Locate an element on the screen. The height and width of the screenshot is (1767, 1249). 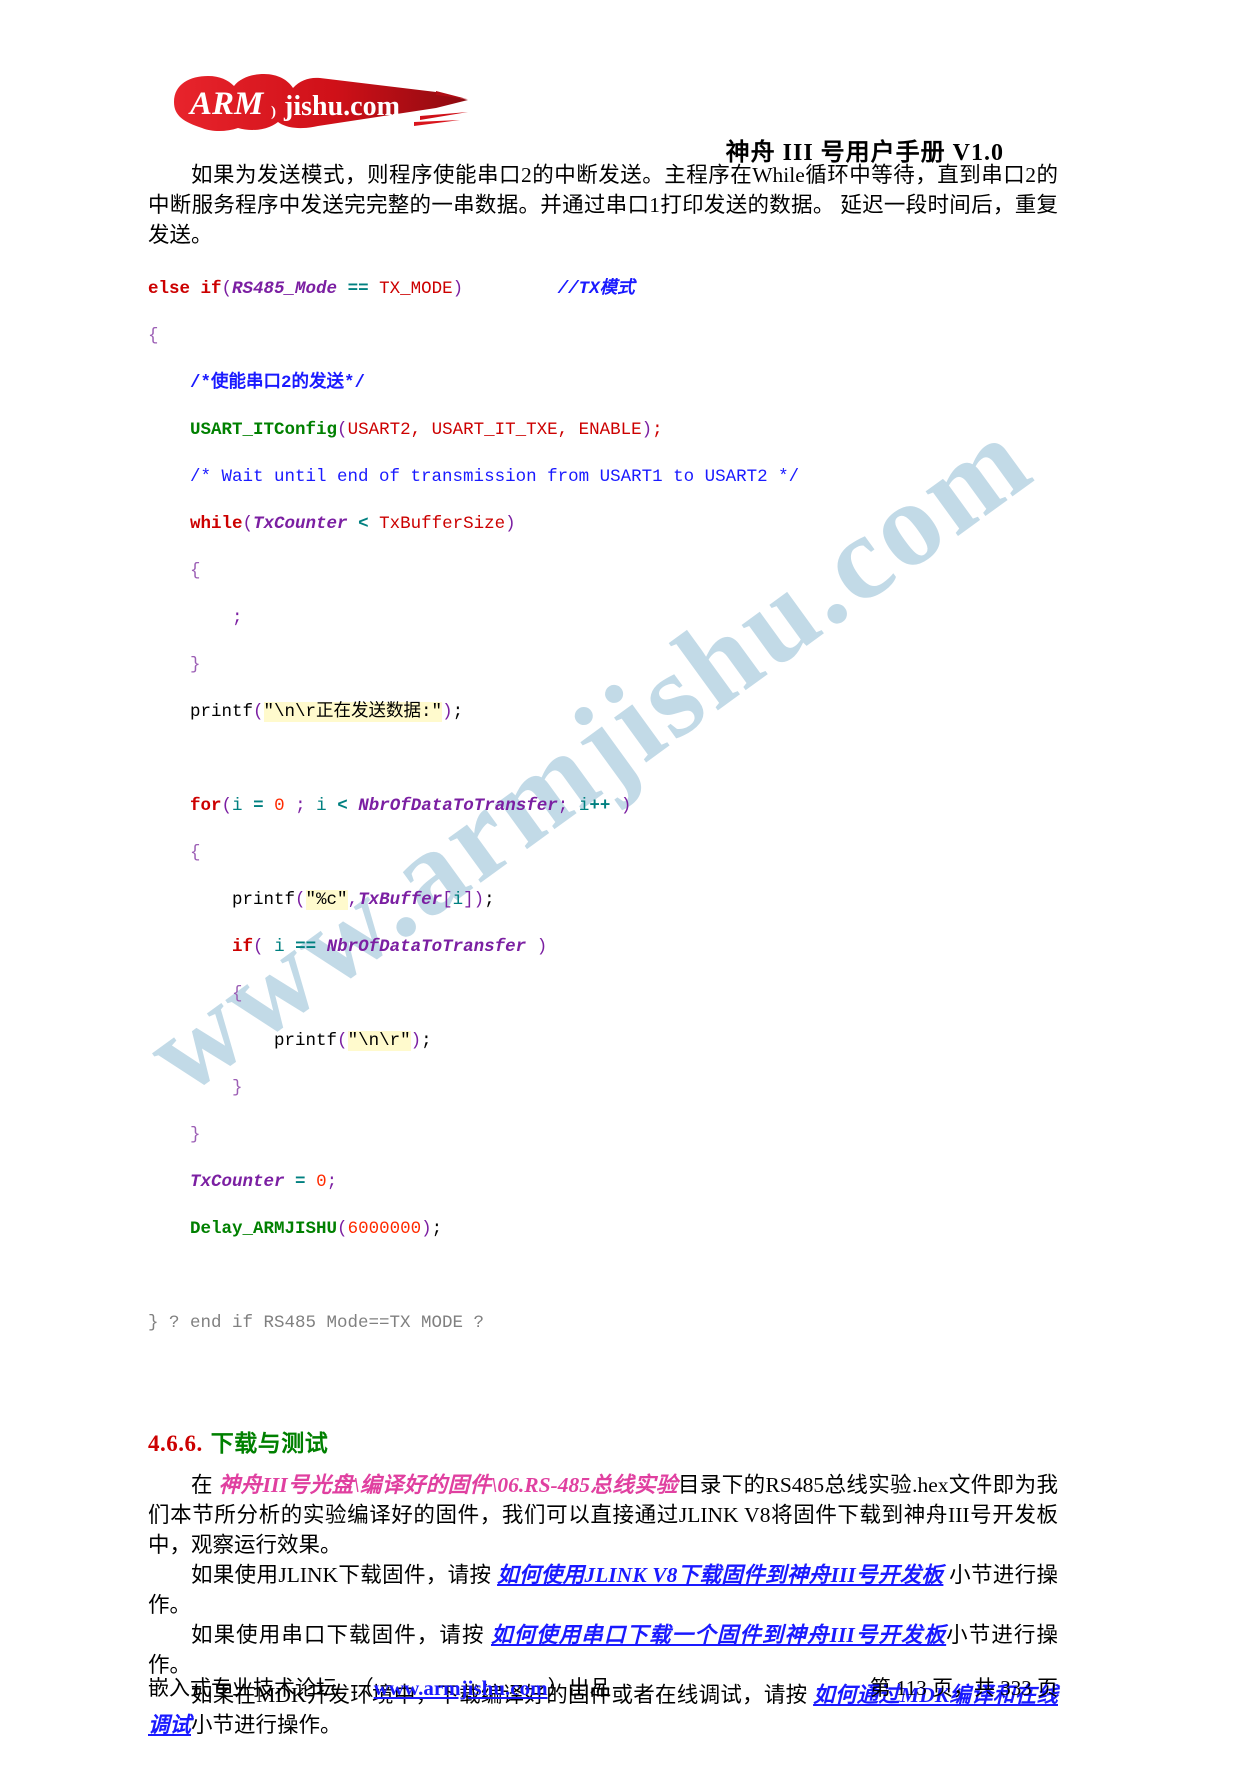
para4-suffix: 小节进行操作。 is located at coordinates (266, 1725).